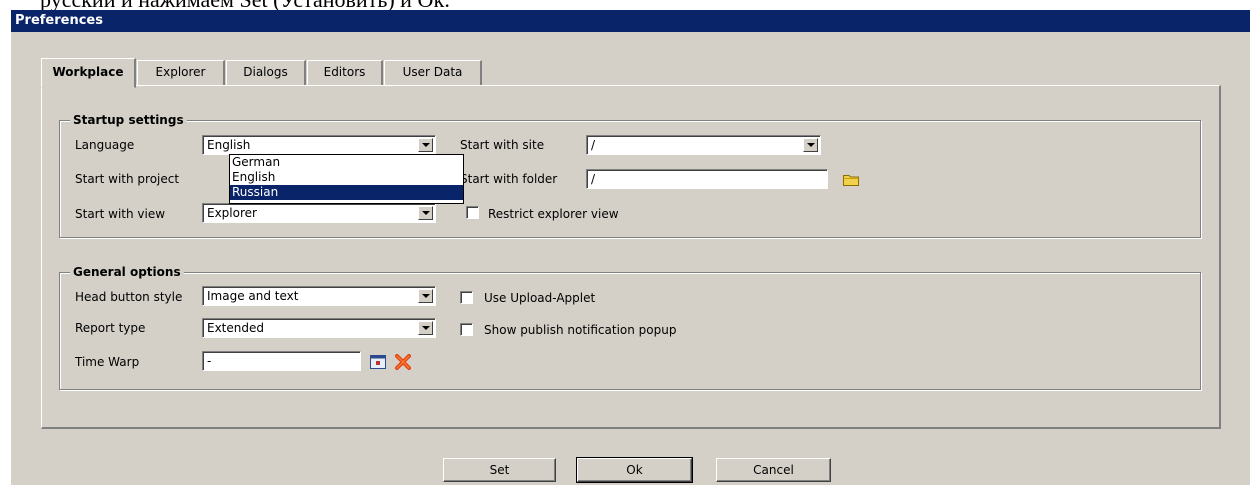 The height and width of the screenshot is (485, 1250). What do you see at coordinates (472, 212) in the screenshot?
I see `restrict-explorer-checkbox` at bounding box center [472, 212].